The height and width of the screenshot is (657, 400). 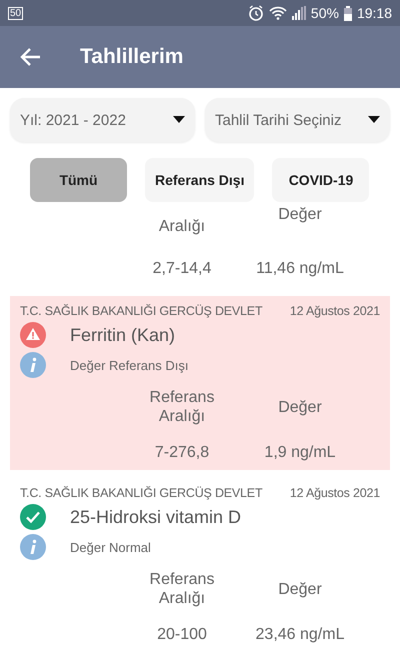 What do you see at coordinates (182, 635) in the screenshot?
I see `reference-range: 20-100` at bounding box center [182, 635].